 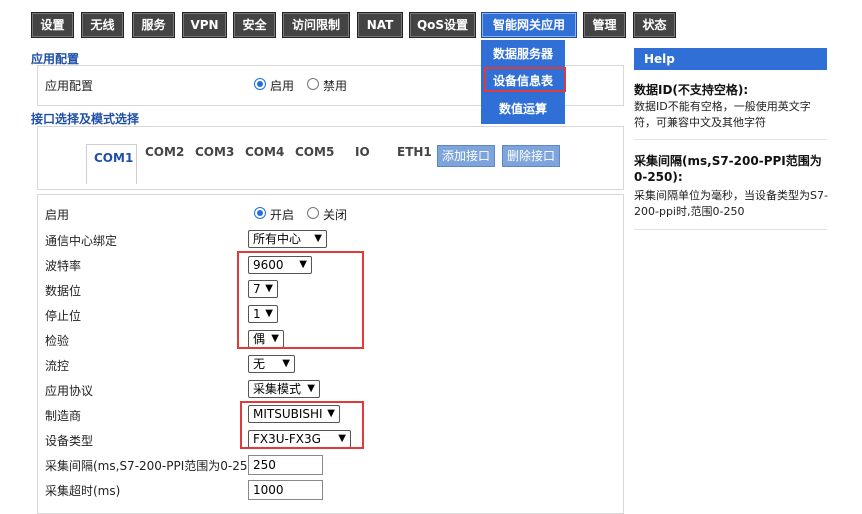 What do you see at coordinates (113, 158) in the screenshot?
I see `tab-com1: COM1` at bounding box center [113, 158].